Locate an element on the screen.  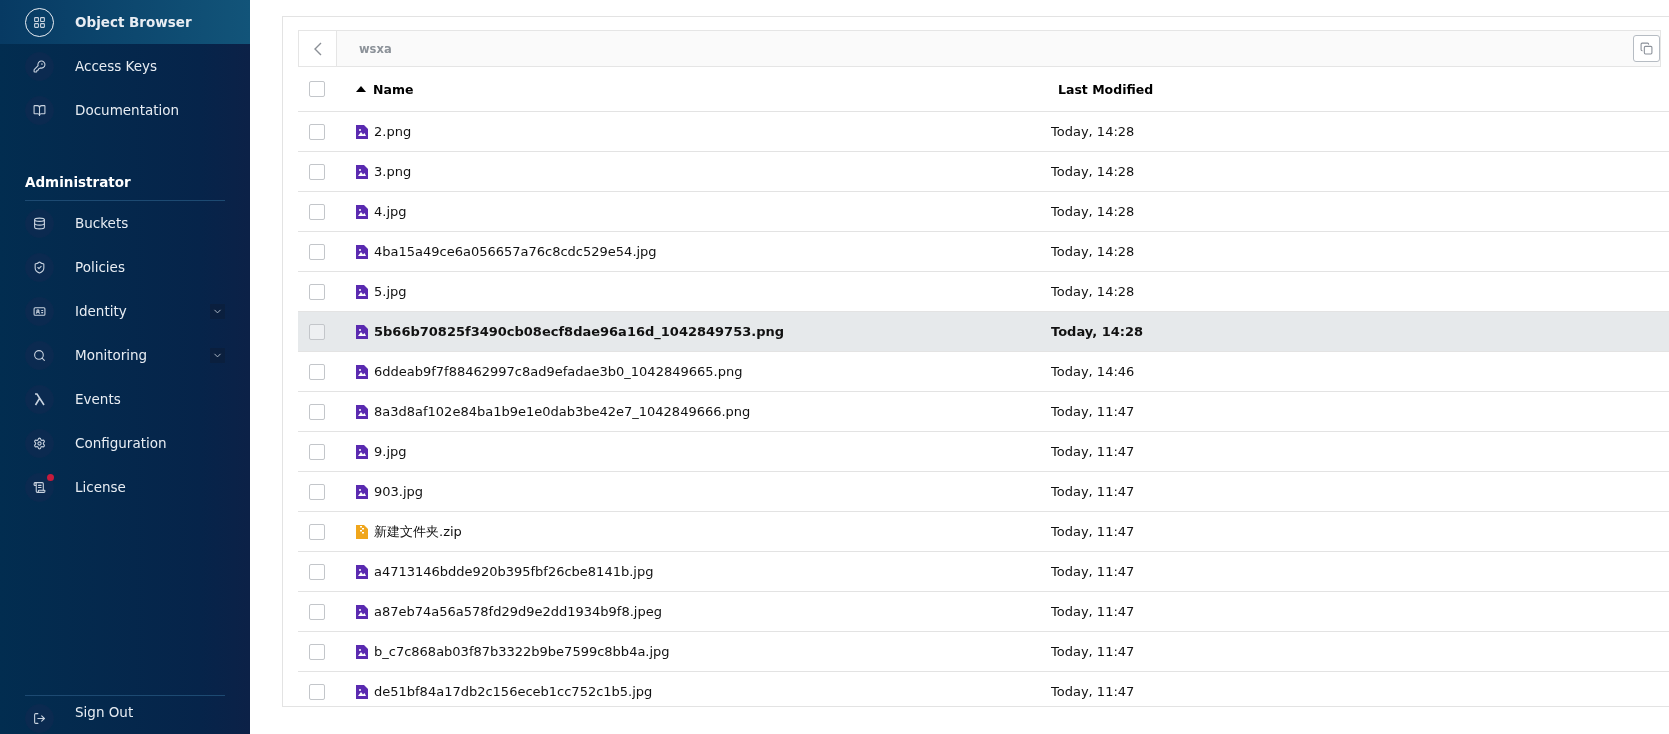
file-name: 新建文件夹.zip is located at coordinates (418, 531).